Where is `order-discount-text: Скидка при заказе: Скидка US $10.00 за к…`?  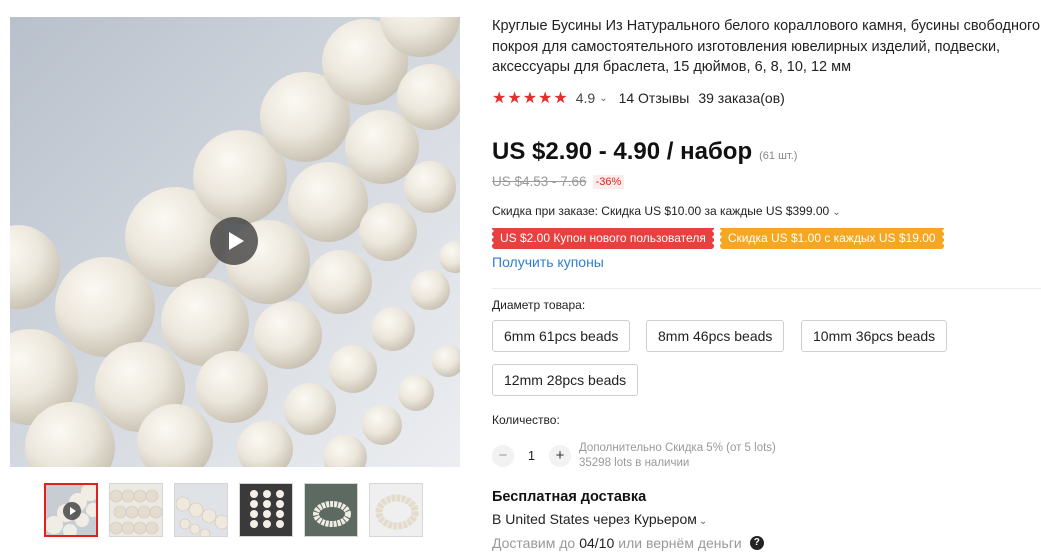 order-discount-text: Скидка при заказе: Скидка US $10.00 за к… is located at coordinates (661, 211).